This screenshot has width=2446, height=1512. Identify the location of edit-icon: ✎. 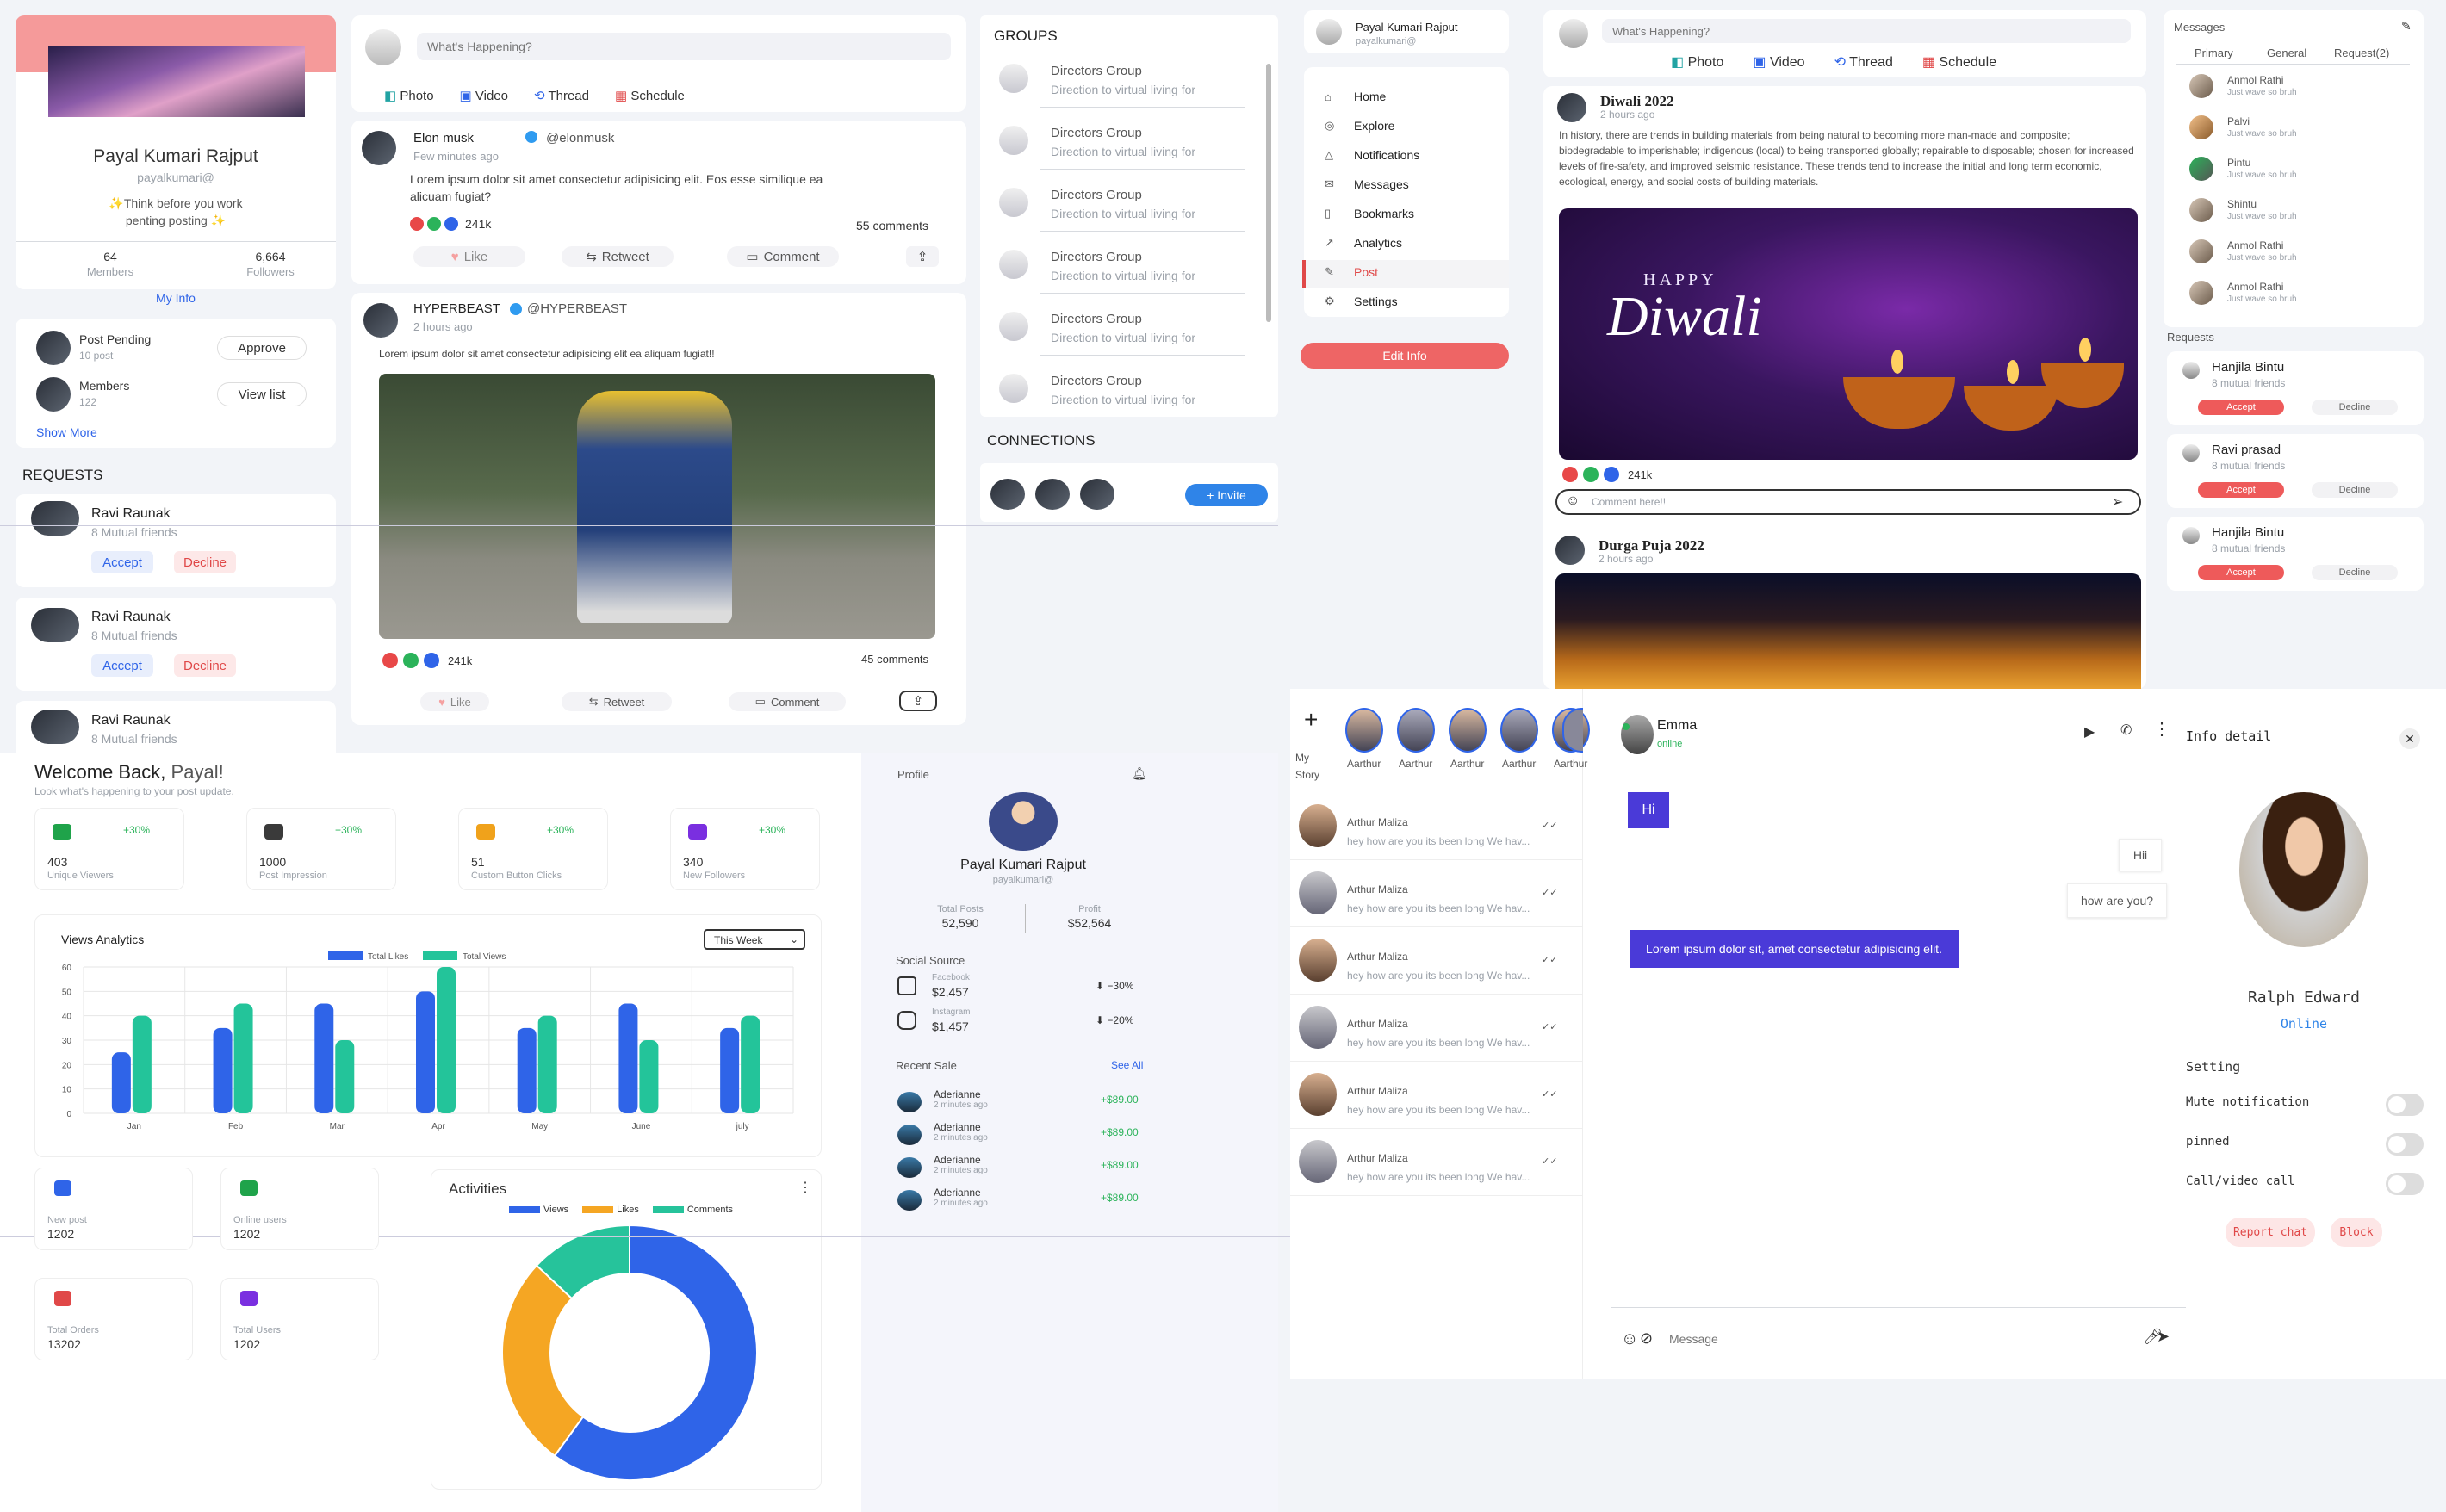
(2406, 26).